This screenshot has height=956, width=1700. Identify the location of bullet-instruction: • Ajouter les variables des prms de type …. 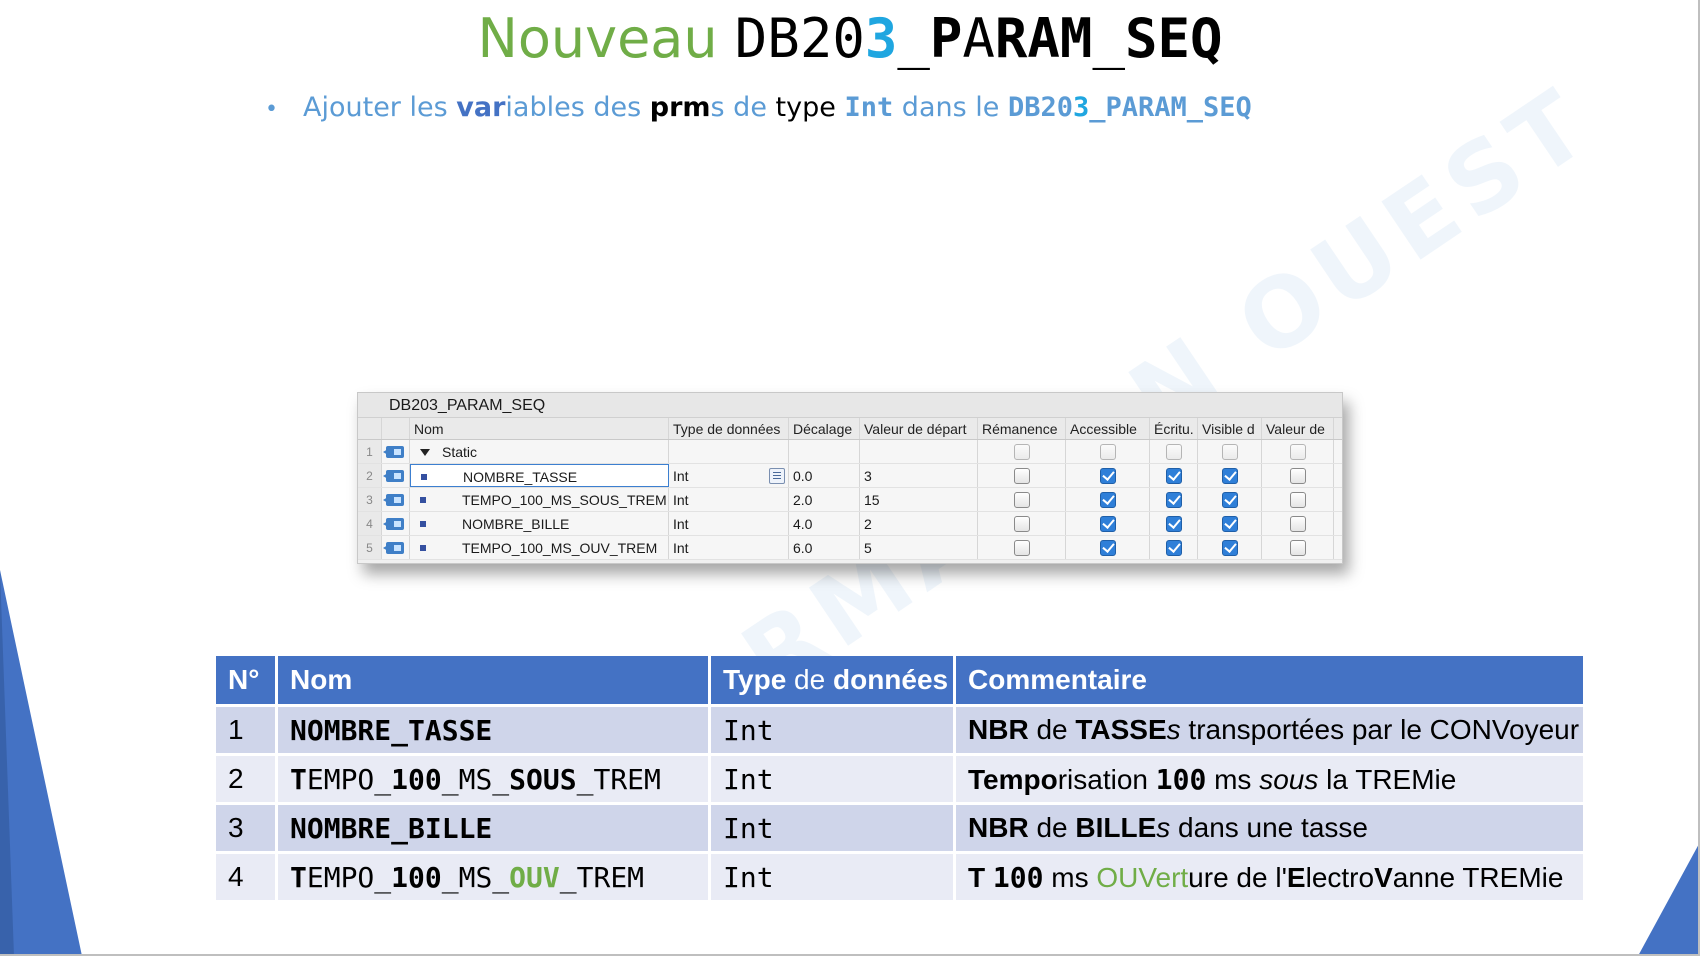
(758, 109).